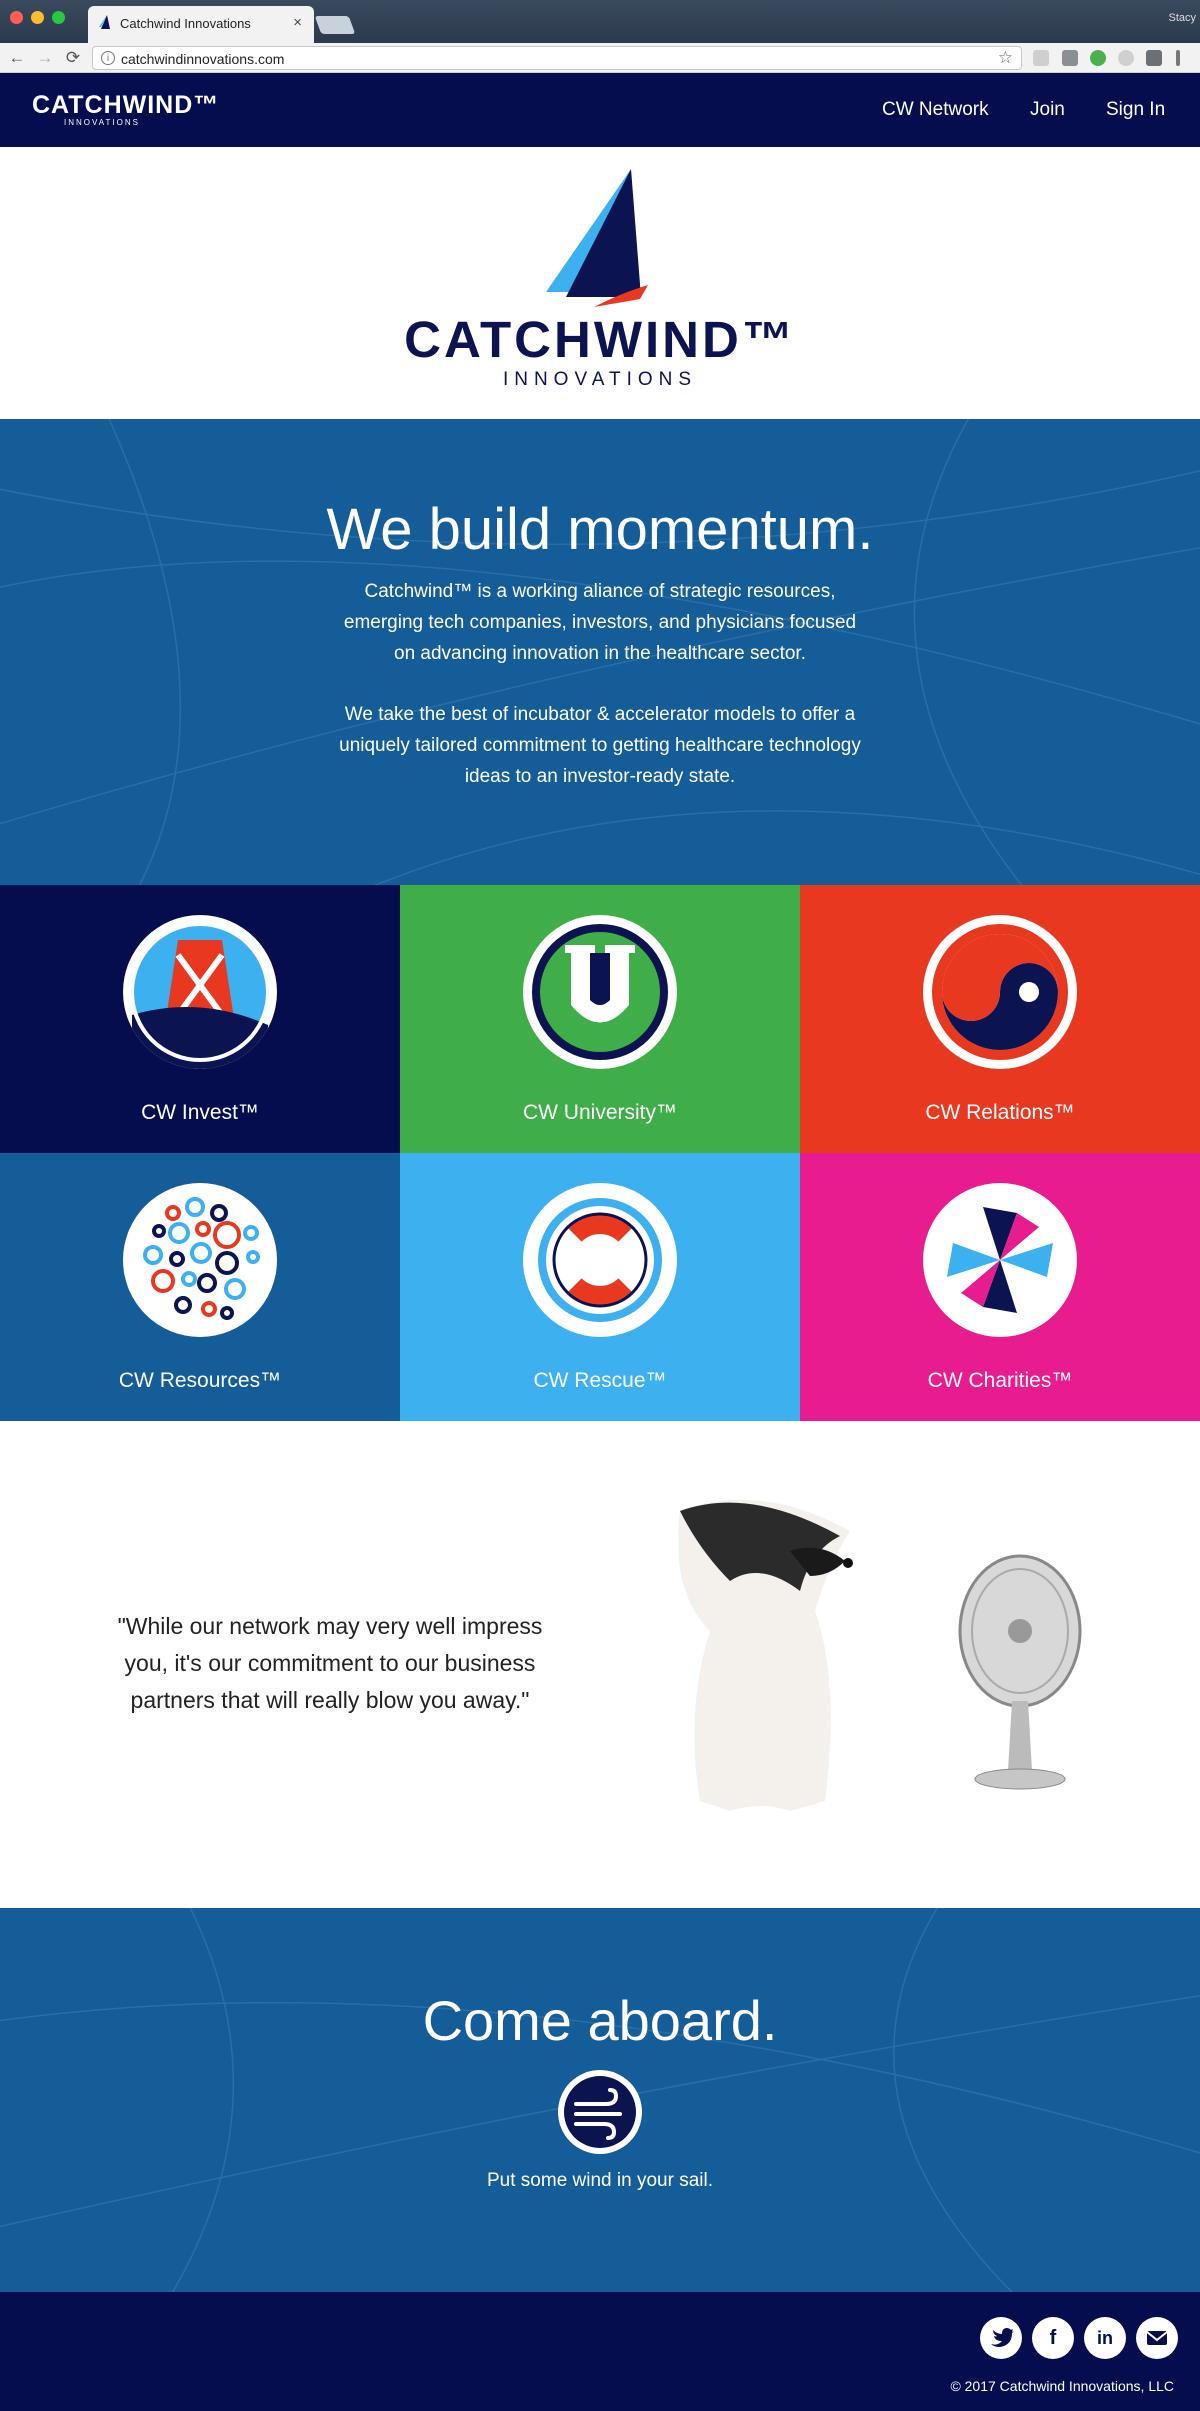  I want to click on tile-label: CW Rescue™, so click(600, 1380).